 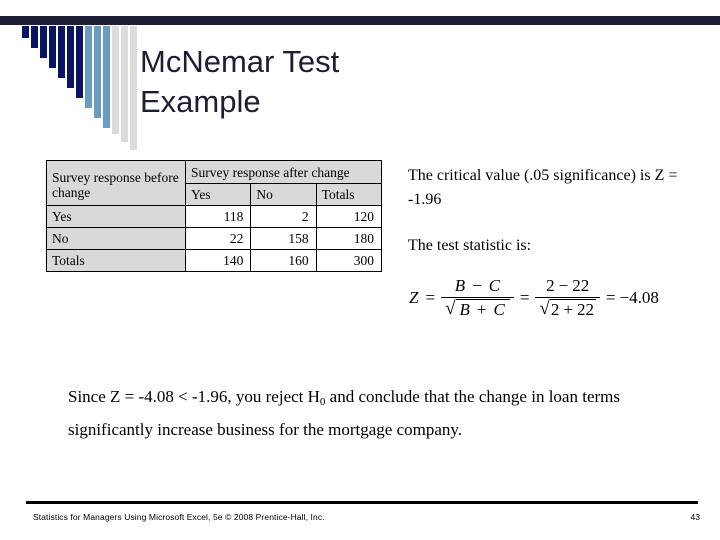 What do you see at coordinates (116, 238) in the screenshot?
I see `table-row-header: No` at bounding box center [116, 238].